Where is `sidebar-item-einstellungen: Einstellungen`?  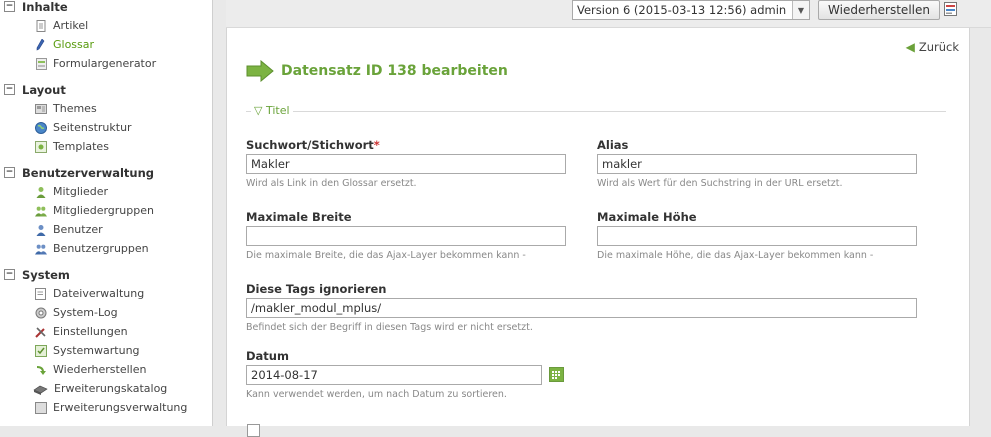
sidebar-item-einstellungen: Einstellungen is located at coordinates (106, 331).